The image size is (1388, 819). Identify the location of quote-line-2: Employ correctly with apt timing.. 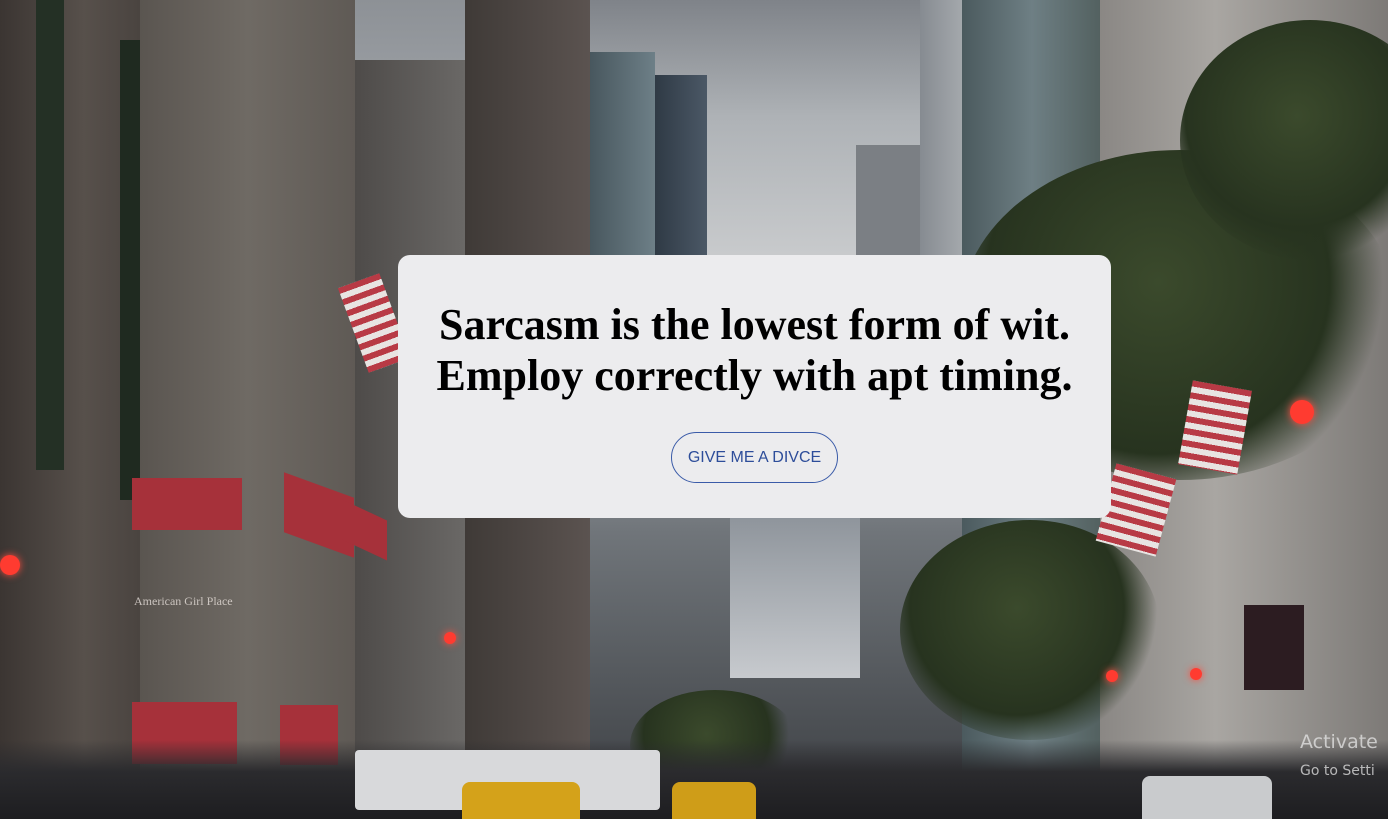
(754, 375).